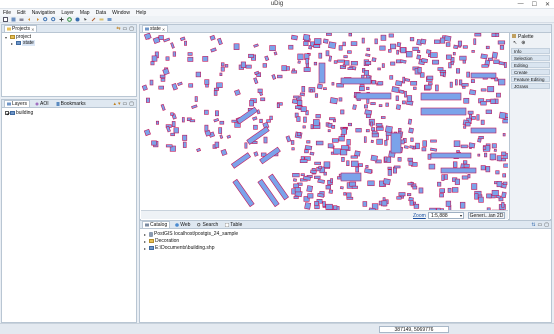 The image size is (554, 334). I want to click on save-icon, so click(13, 19).